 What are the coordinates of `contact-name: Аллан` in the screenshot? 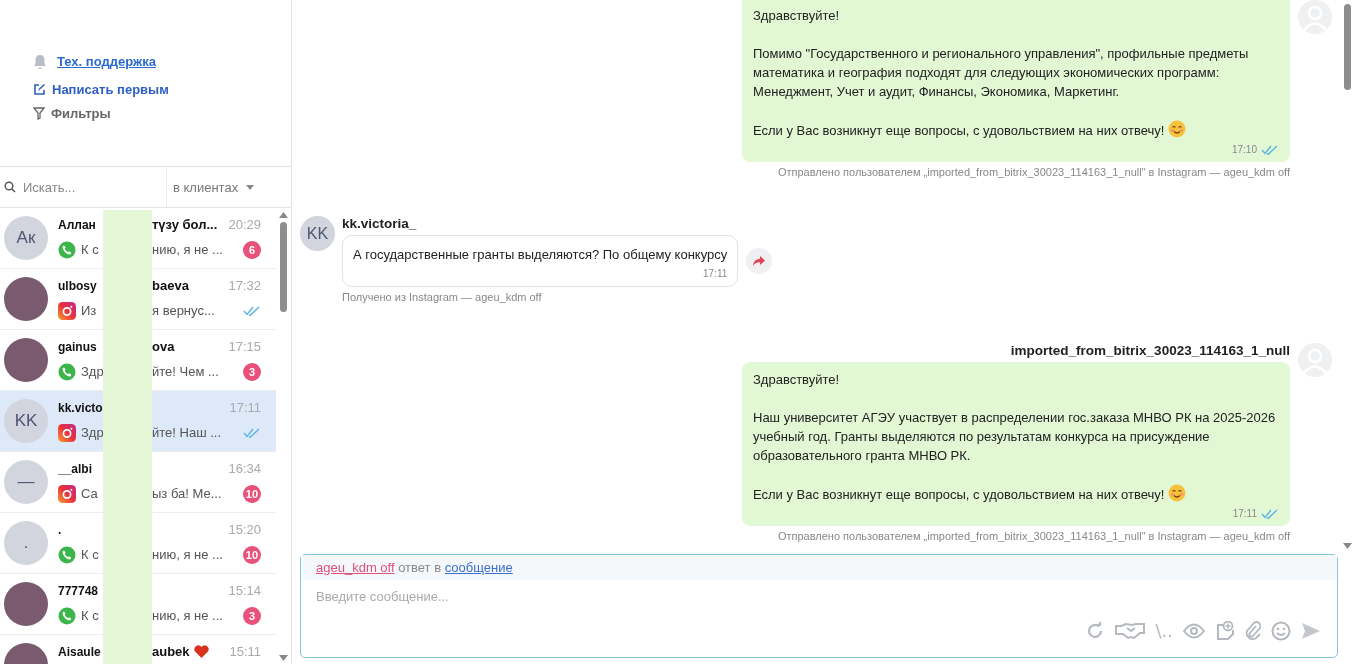 It's located at (77, 224).